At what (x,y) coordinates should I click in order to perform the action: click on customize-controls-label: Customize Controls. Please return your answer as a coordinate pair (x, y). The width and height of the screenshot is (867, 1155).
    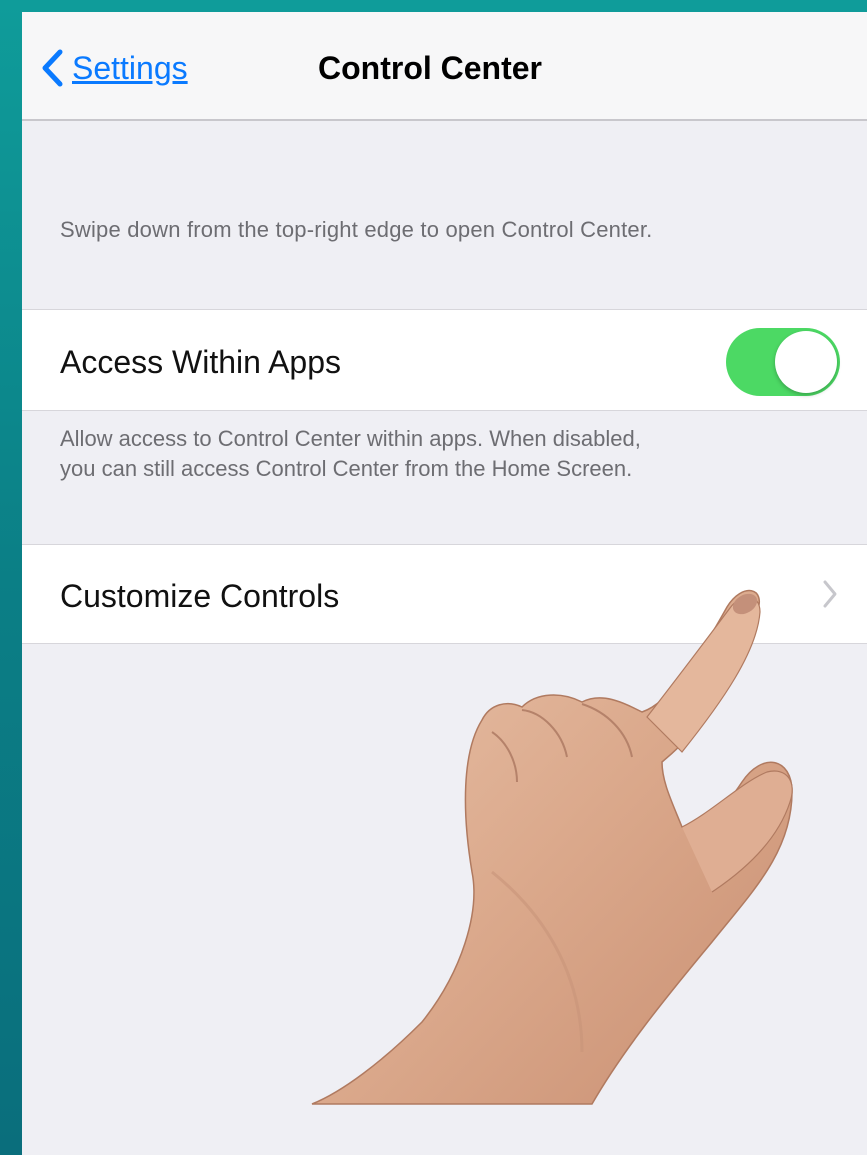
    Looking at the image, I should click on (200, 596).